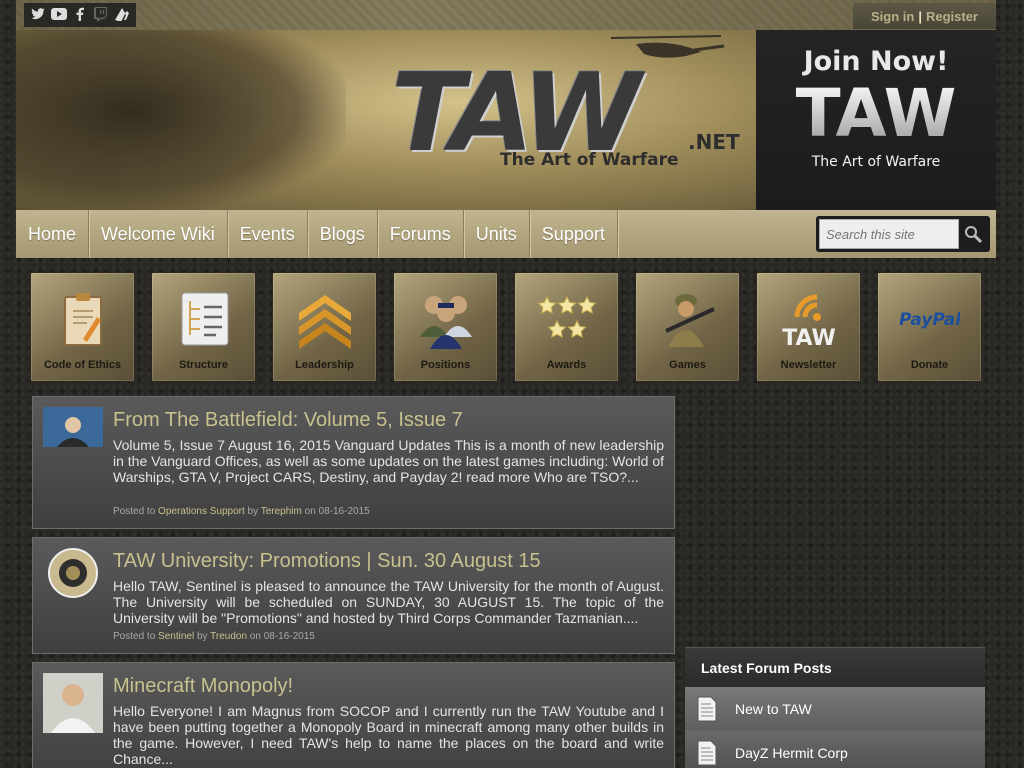 This screenshot has width=1024, height=768. What do you see at coordinates (809, 322) in the screenshot?
I see `rss-icon: TAW` at bounding box center [809, 322].